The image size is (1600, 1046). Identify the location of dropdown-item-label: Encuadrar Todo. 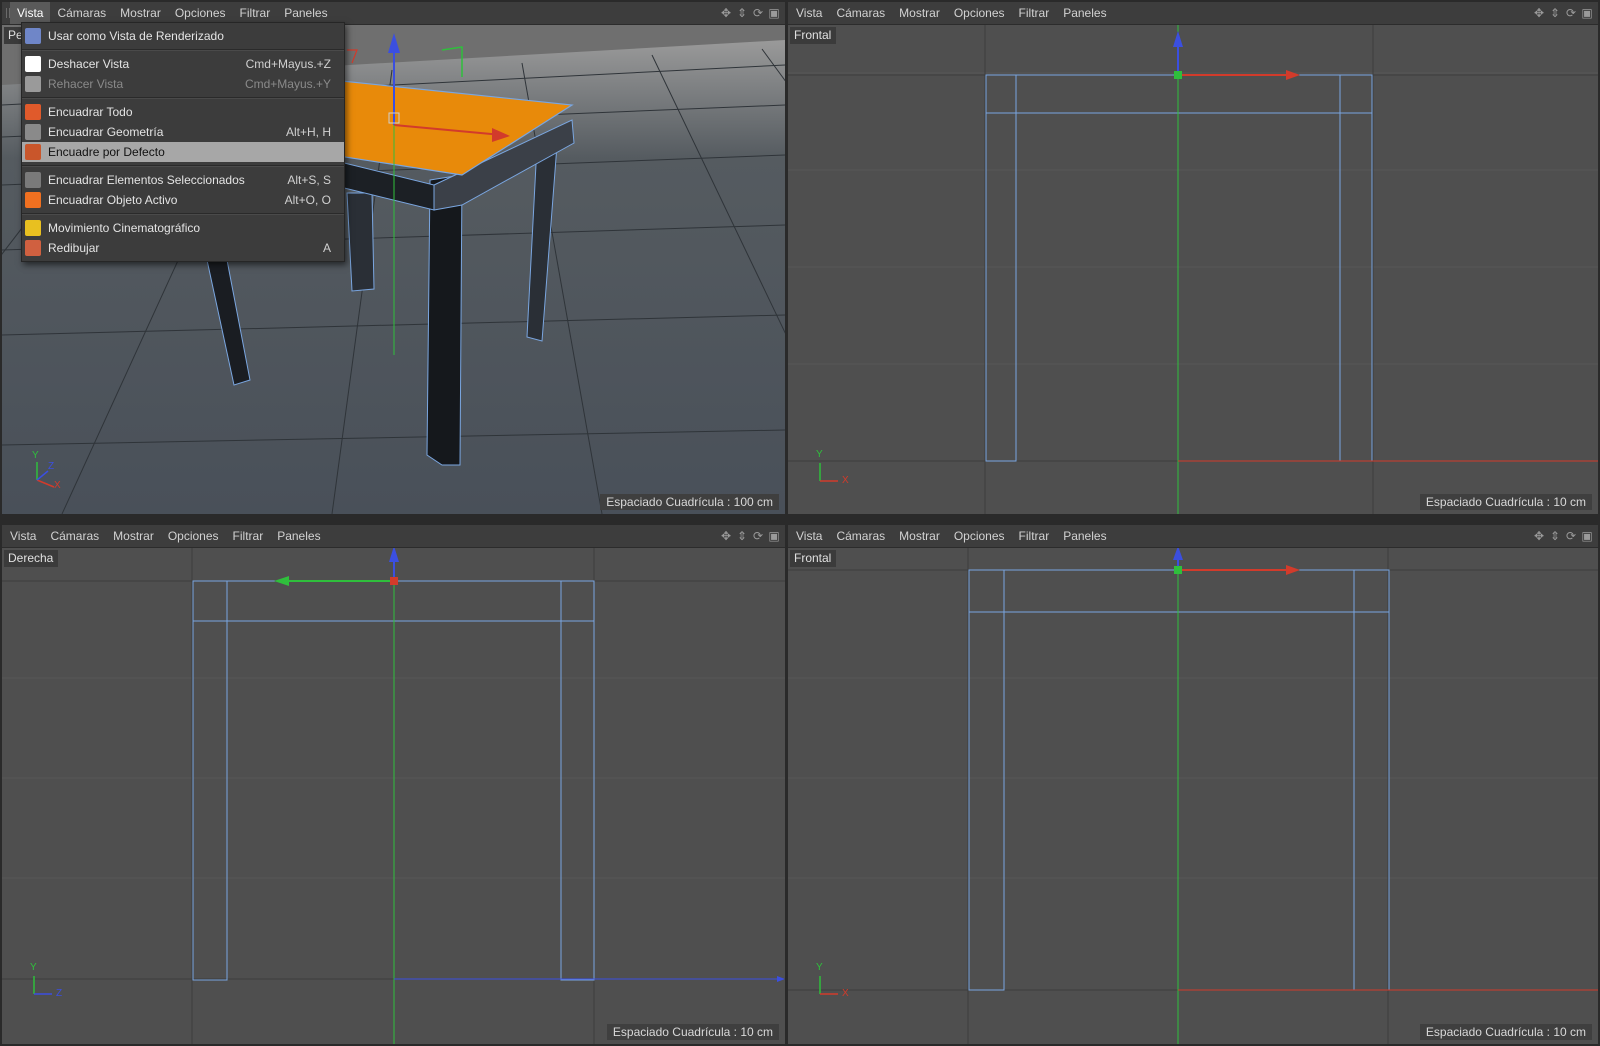
(90, 112).